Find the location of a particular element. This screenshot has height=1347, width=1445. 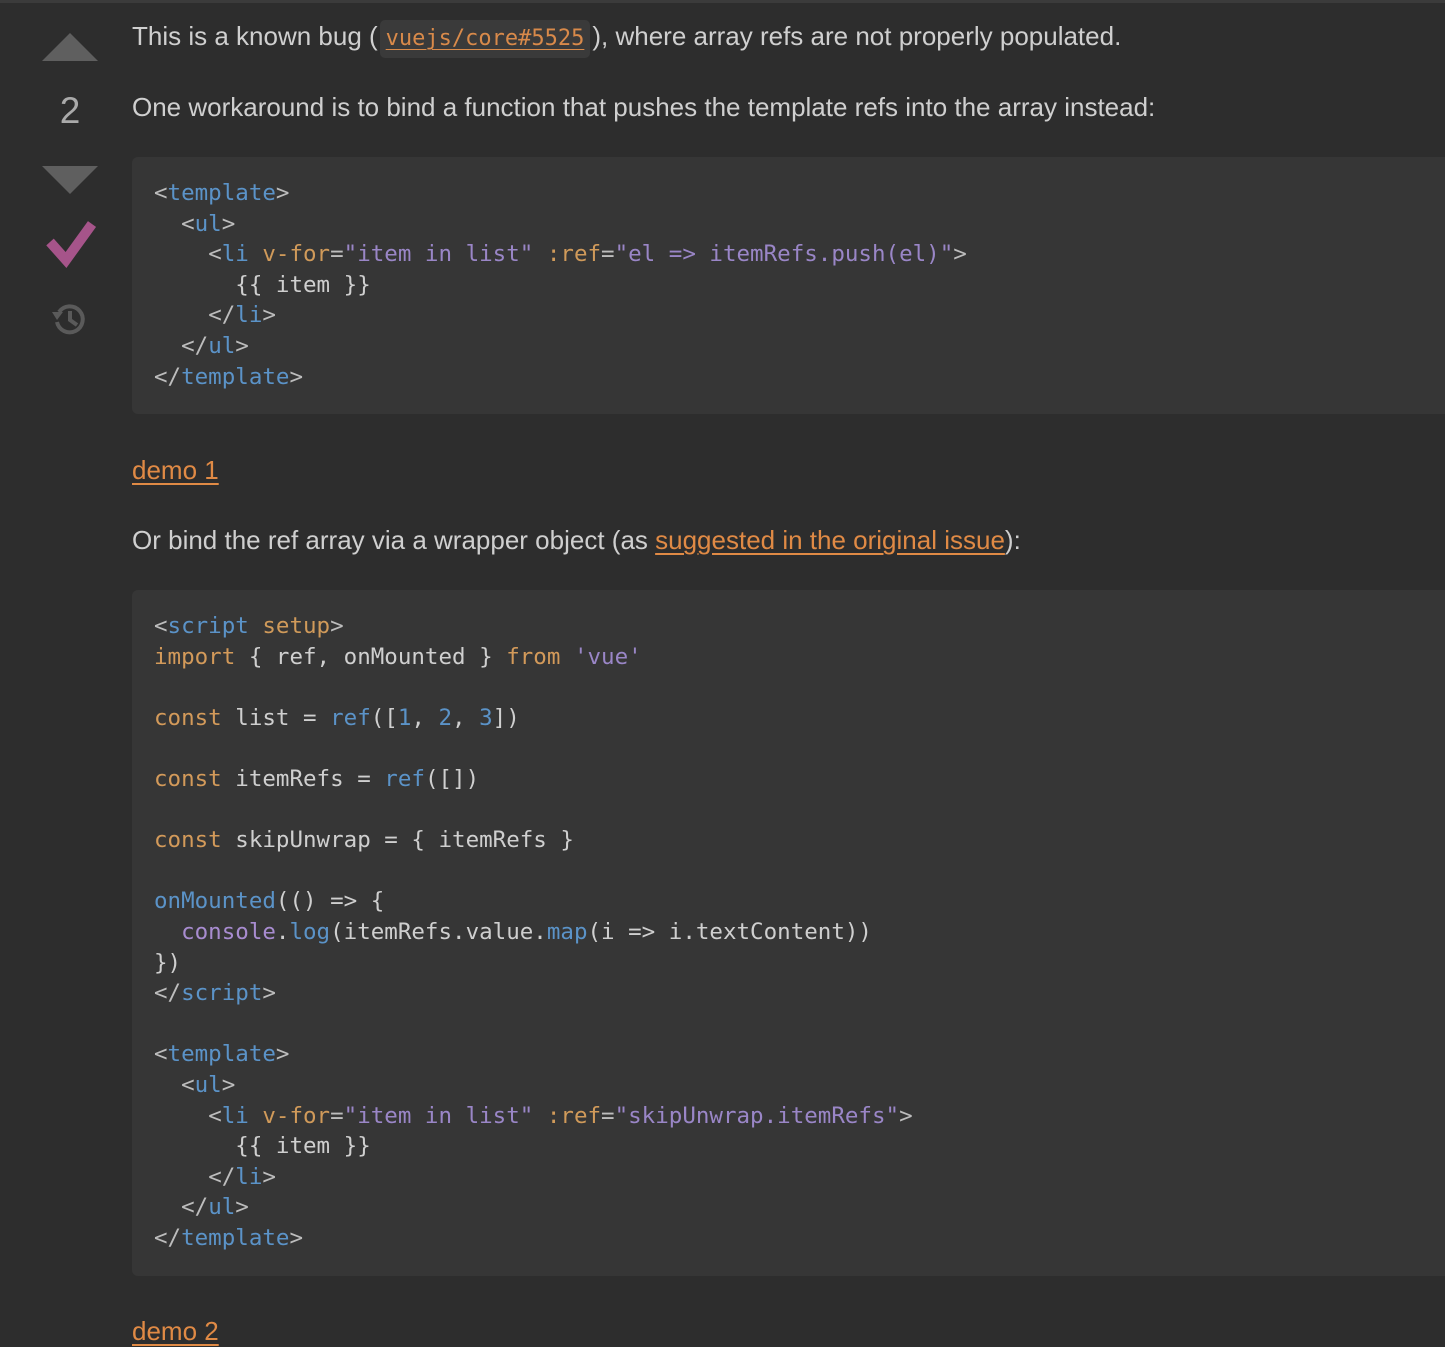

downvote-button is located at coordinates (70, 180).